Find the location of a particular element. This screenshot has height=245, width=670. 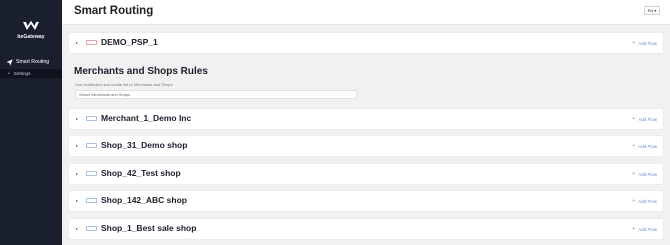

sidebar-item-label: Settings is located at coordinates (22, 73).